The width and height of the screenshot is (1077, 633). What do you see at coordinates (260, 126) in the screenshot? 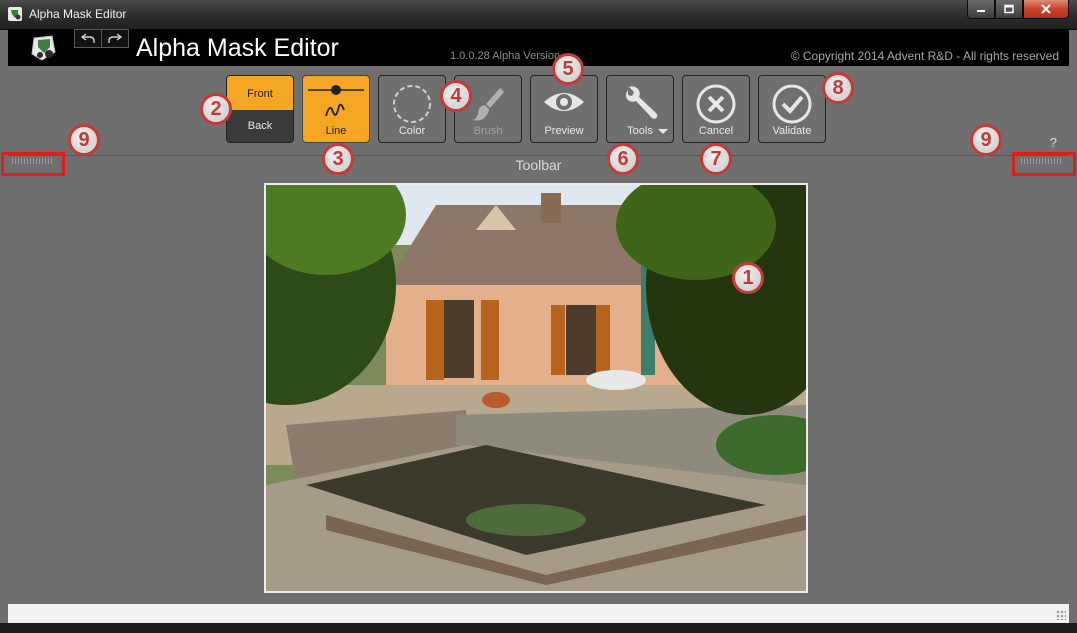
I see `back-option: Back` at bounding box center [260, 126].